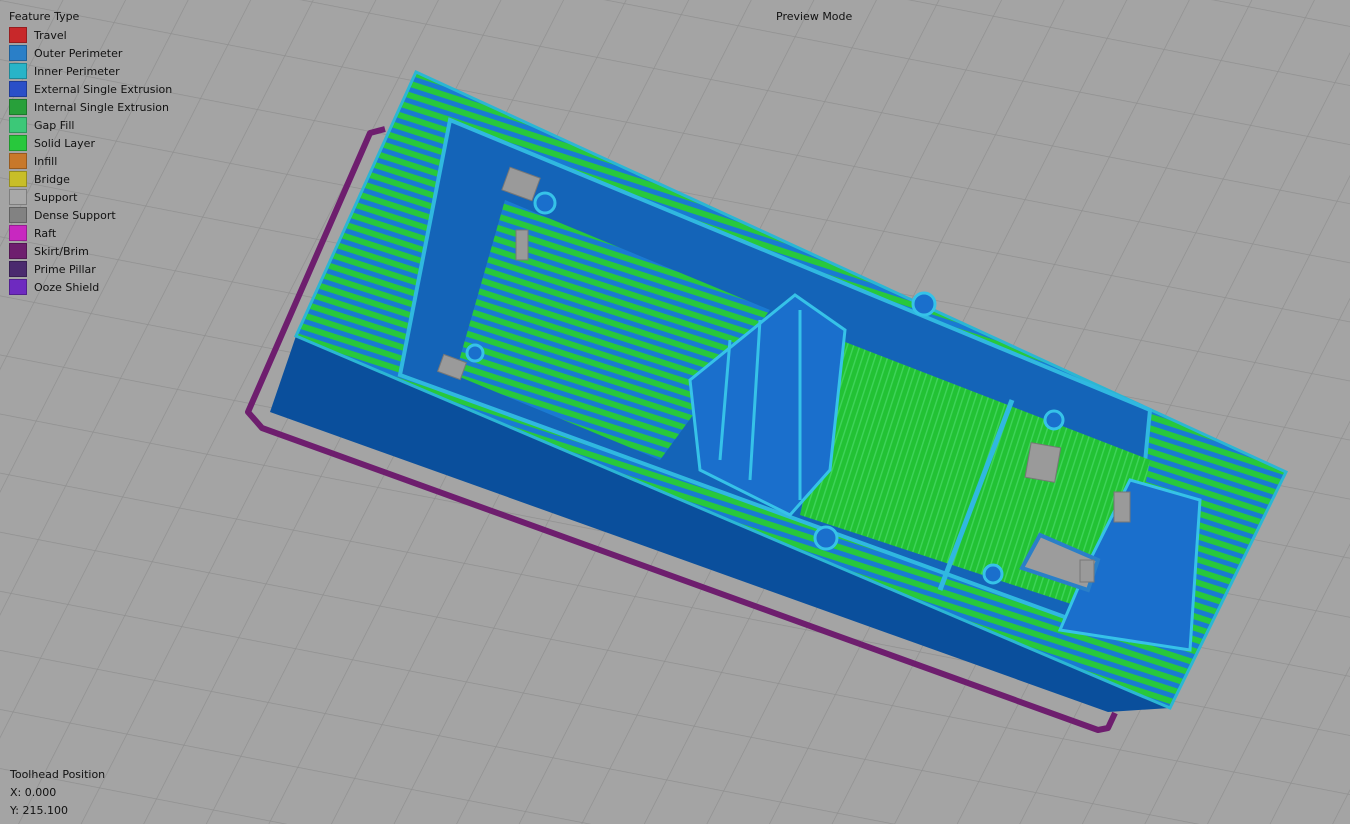 This screenshot has width=1350, height=824. Describe the element at coordinates (67, 287) in the screenshot. I see `legend-label: Ooze Shield` at that location.